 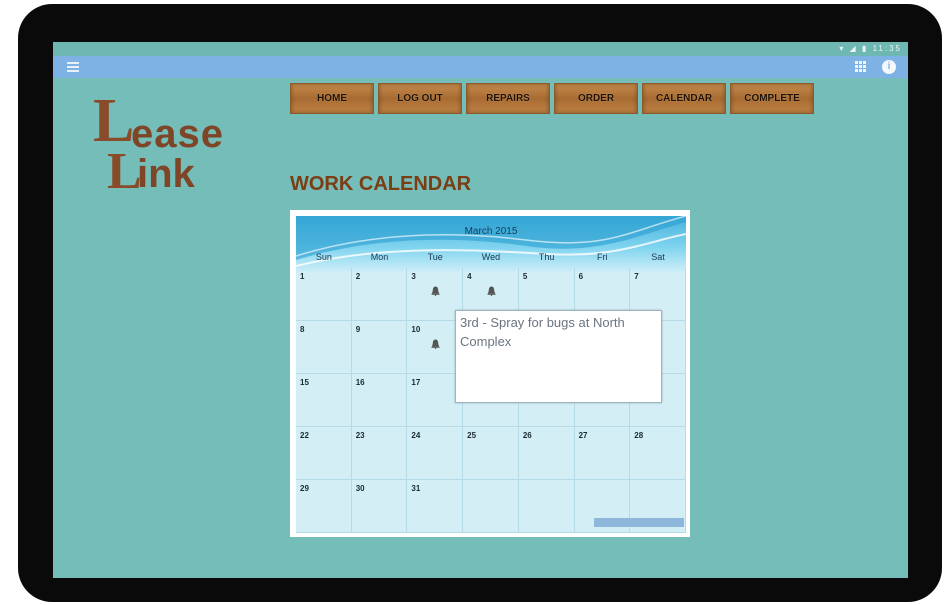 What do you see at coordinates (583, 435) in the screenshot?
I see `day-number: 27` at bounding box center [583, 435].